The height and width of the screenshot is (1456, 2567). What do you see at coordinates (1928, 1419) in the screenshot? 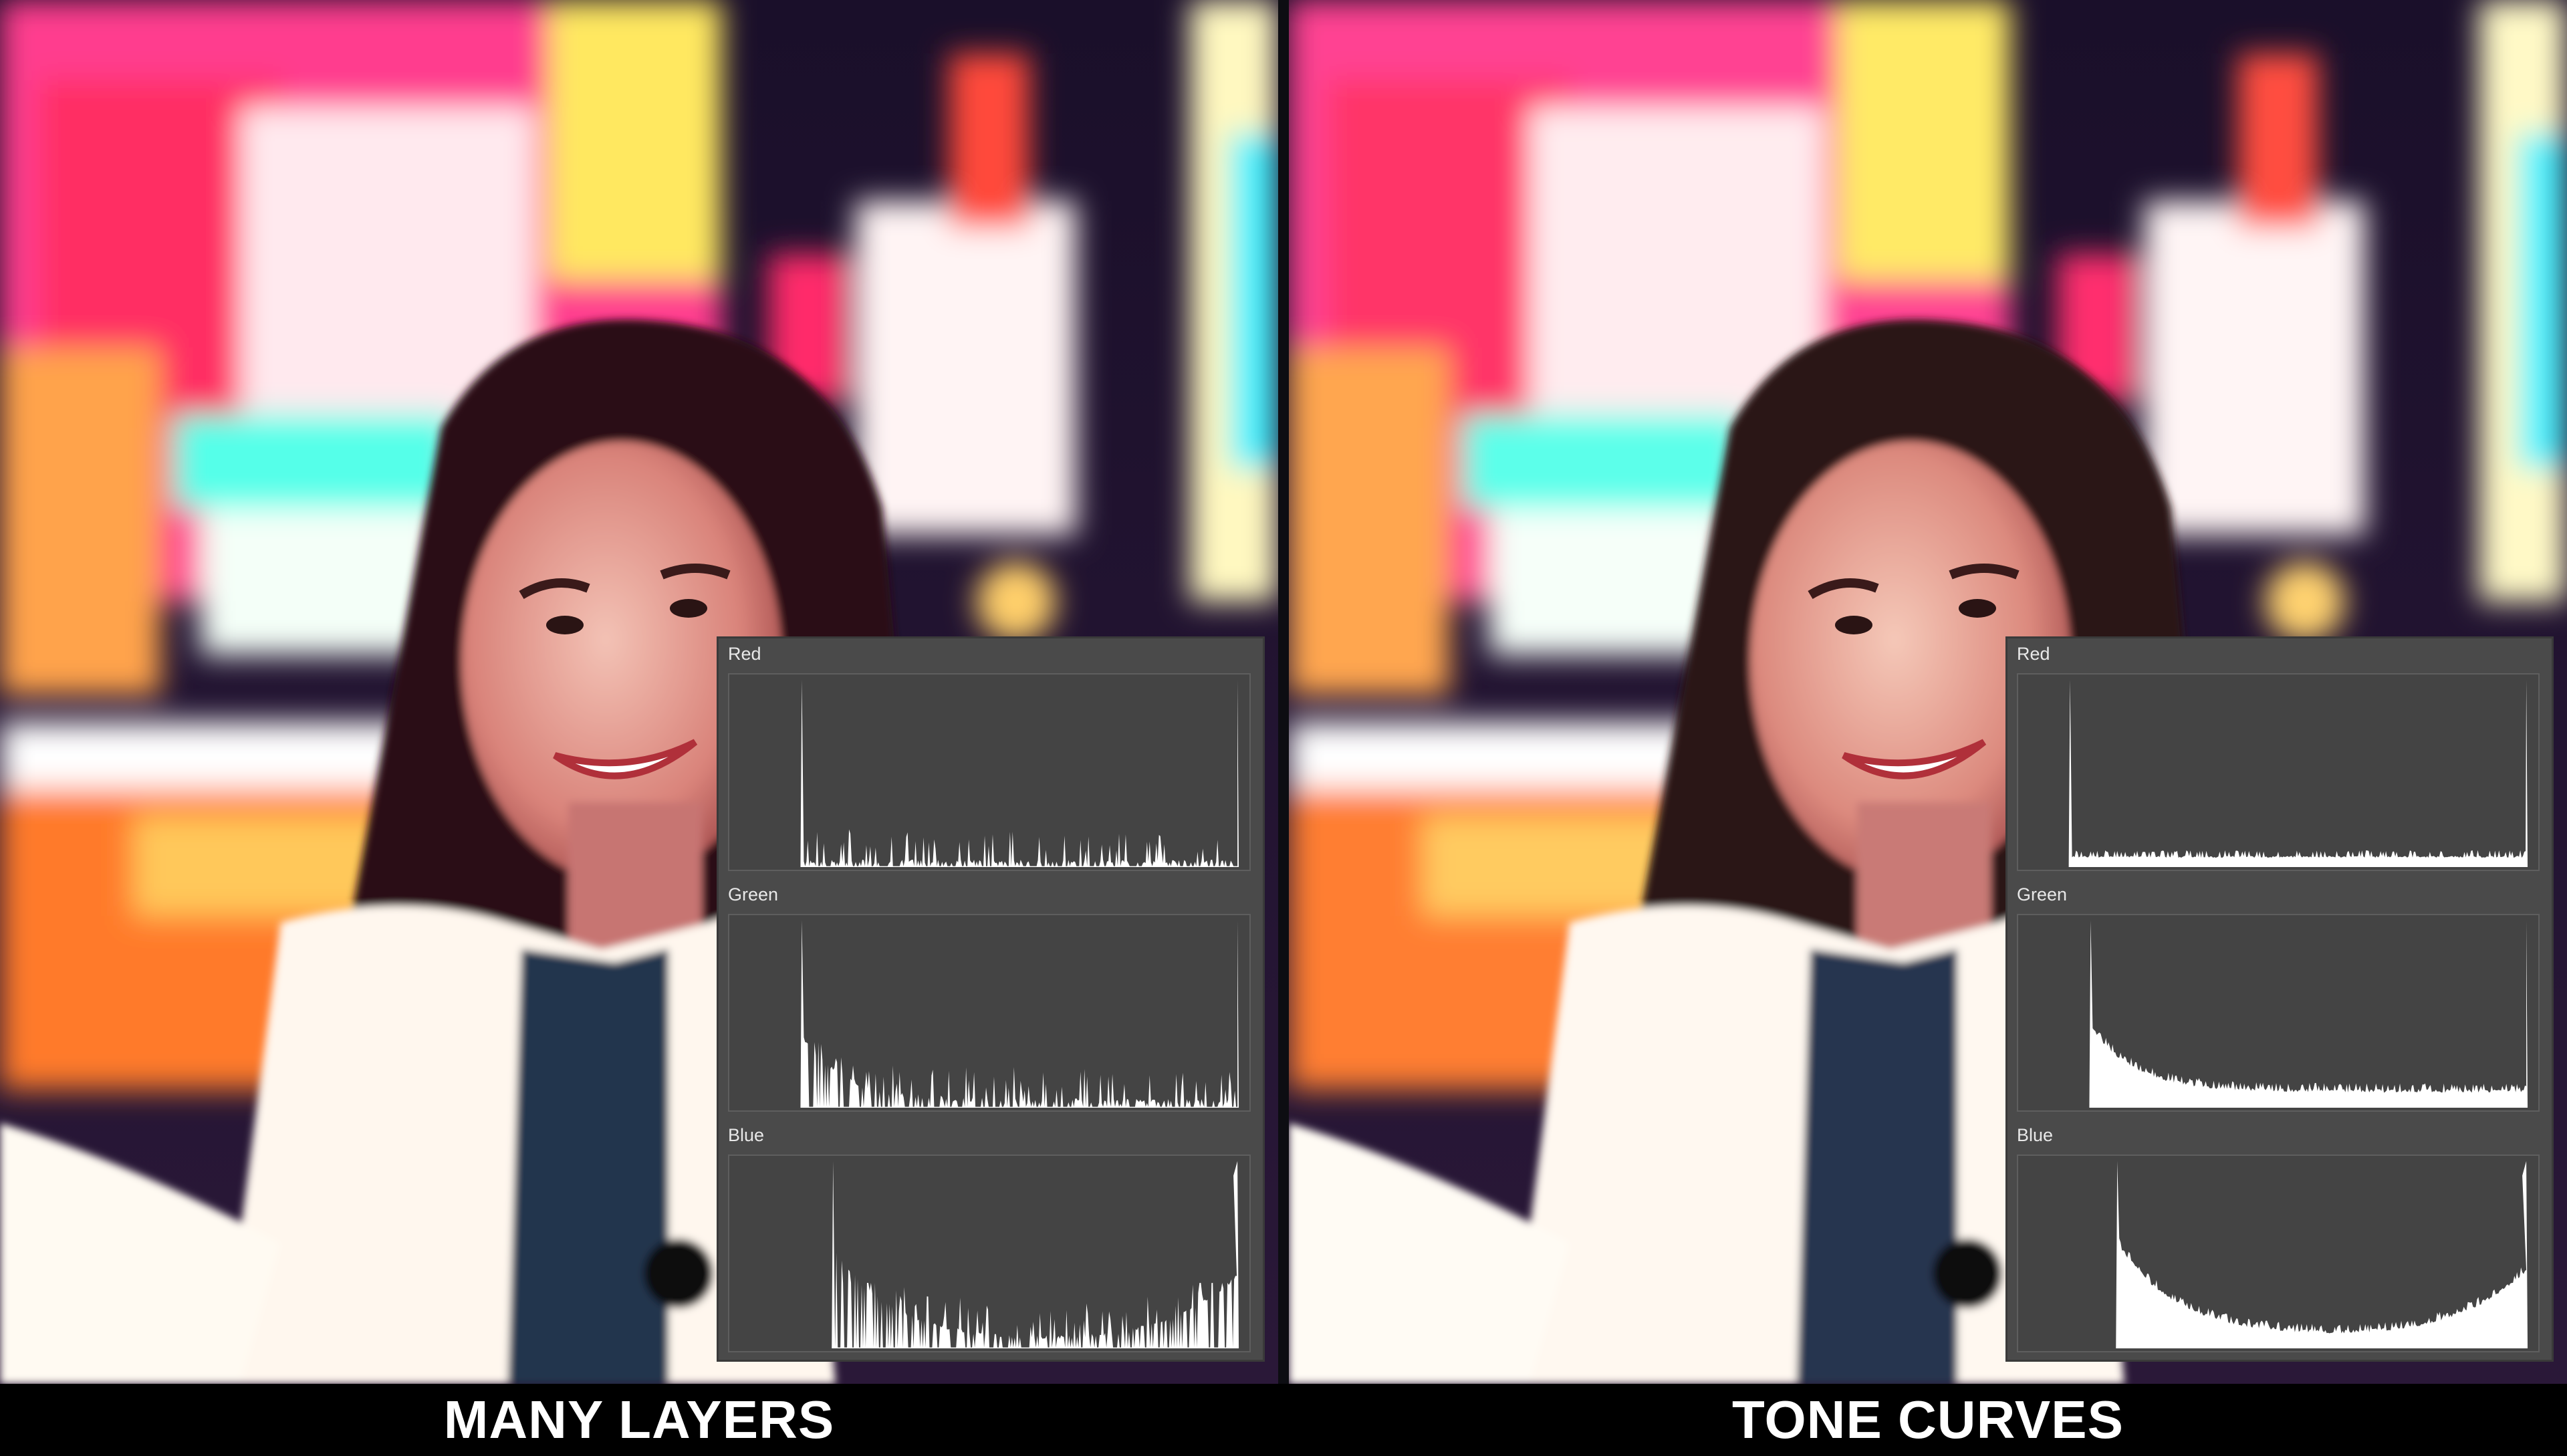
I see `caption-tone-curves: TONE CURVES` at bounding box center [1928, 1419].